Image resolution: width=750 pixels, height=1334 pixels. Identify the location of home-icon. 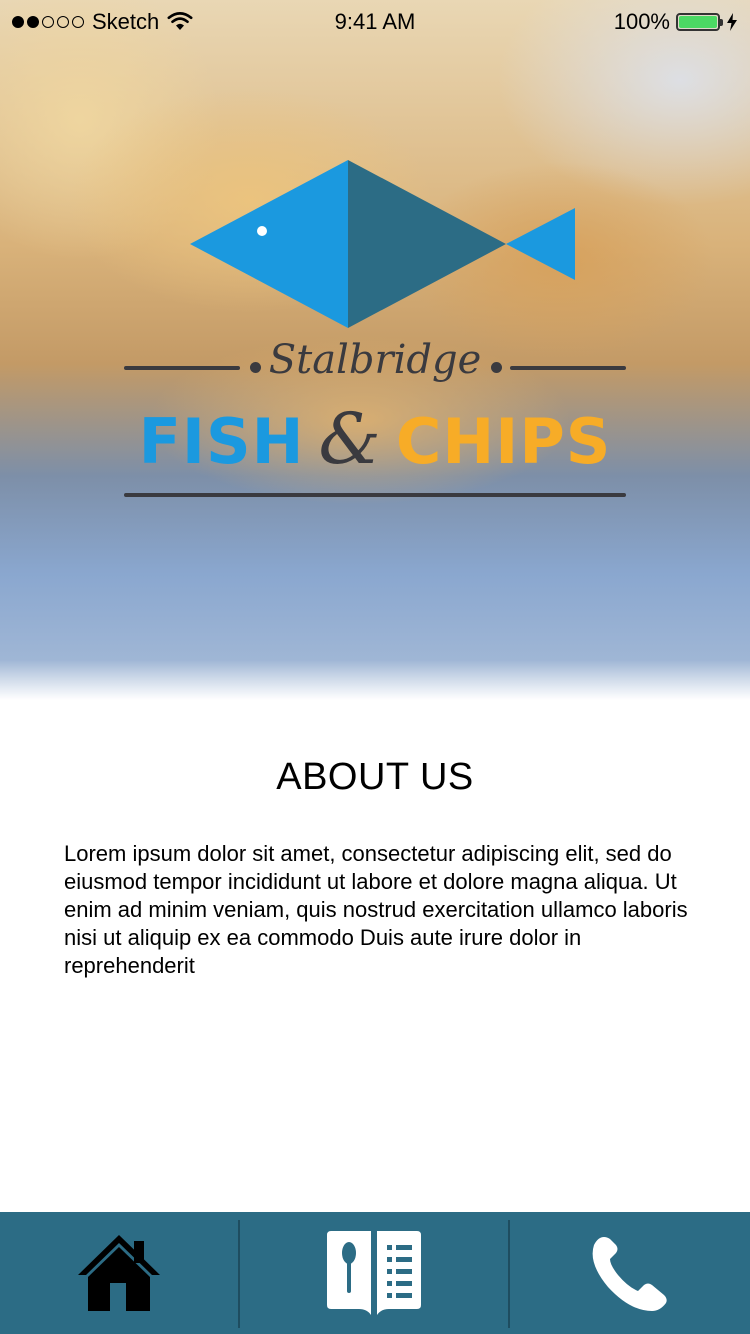
(118, 1273).